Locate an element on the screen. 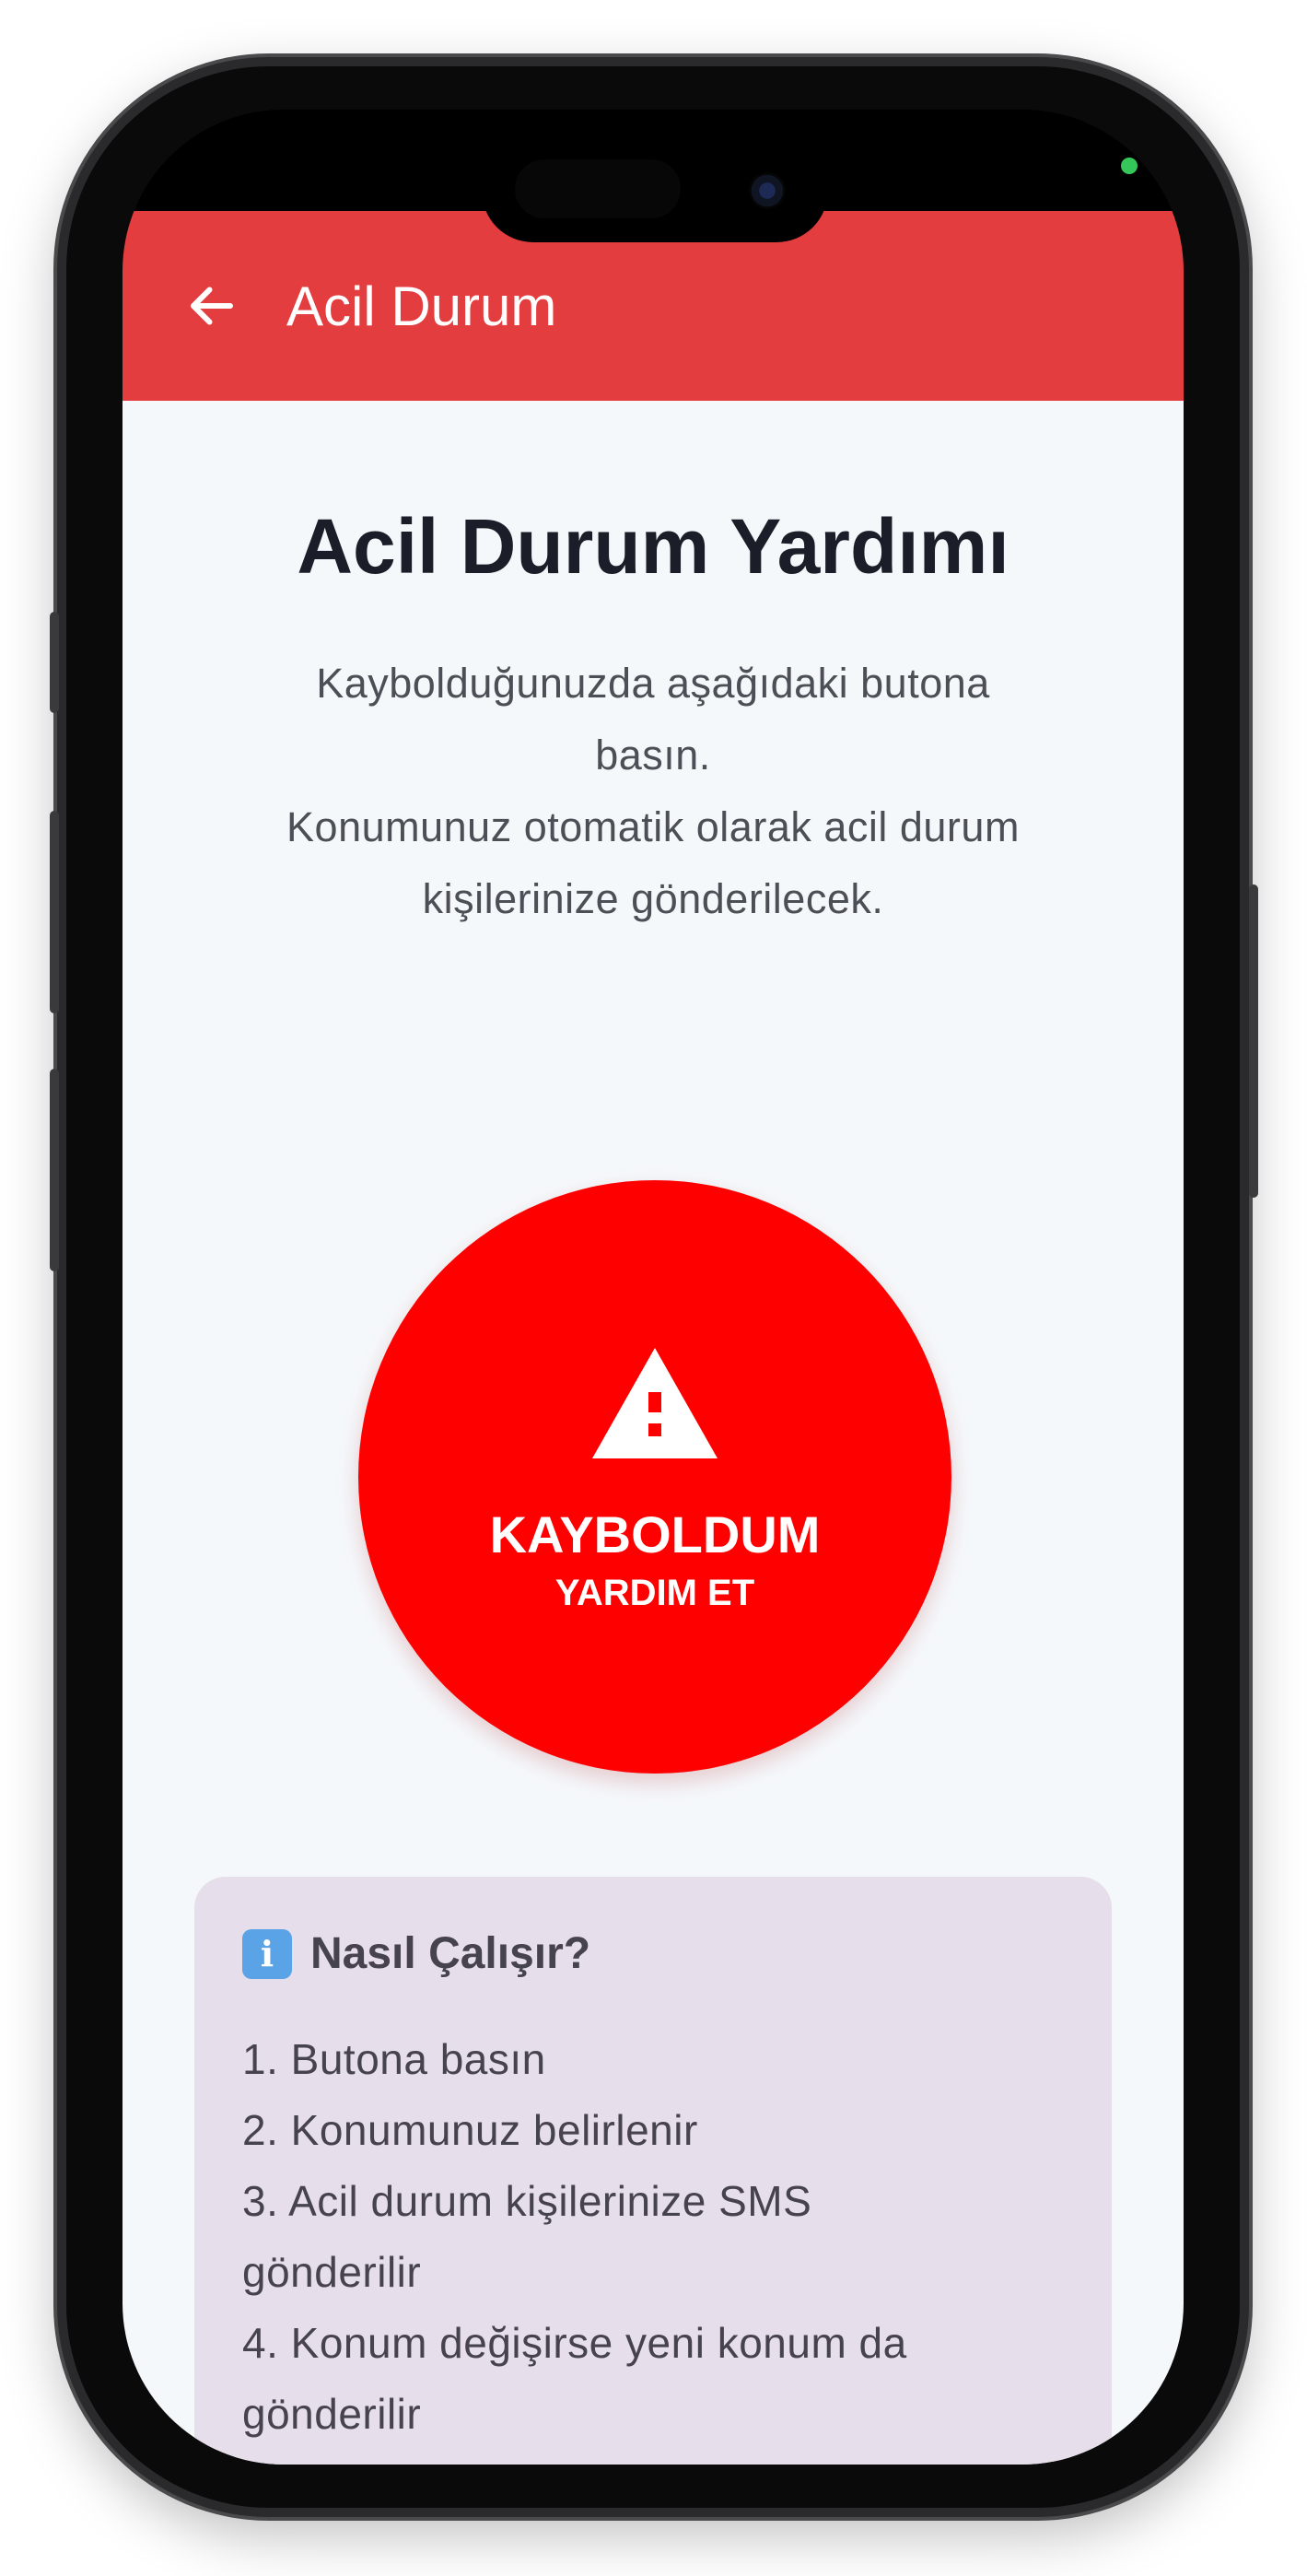  description-line: Konumunuz otomatik olarak acil durum is located at coordinates (653, 826).